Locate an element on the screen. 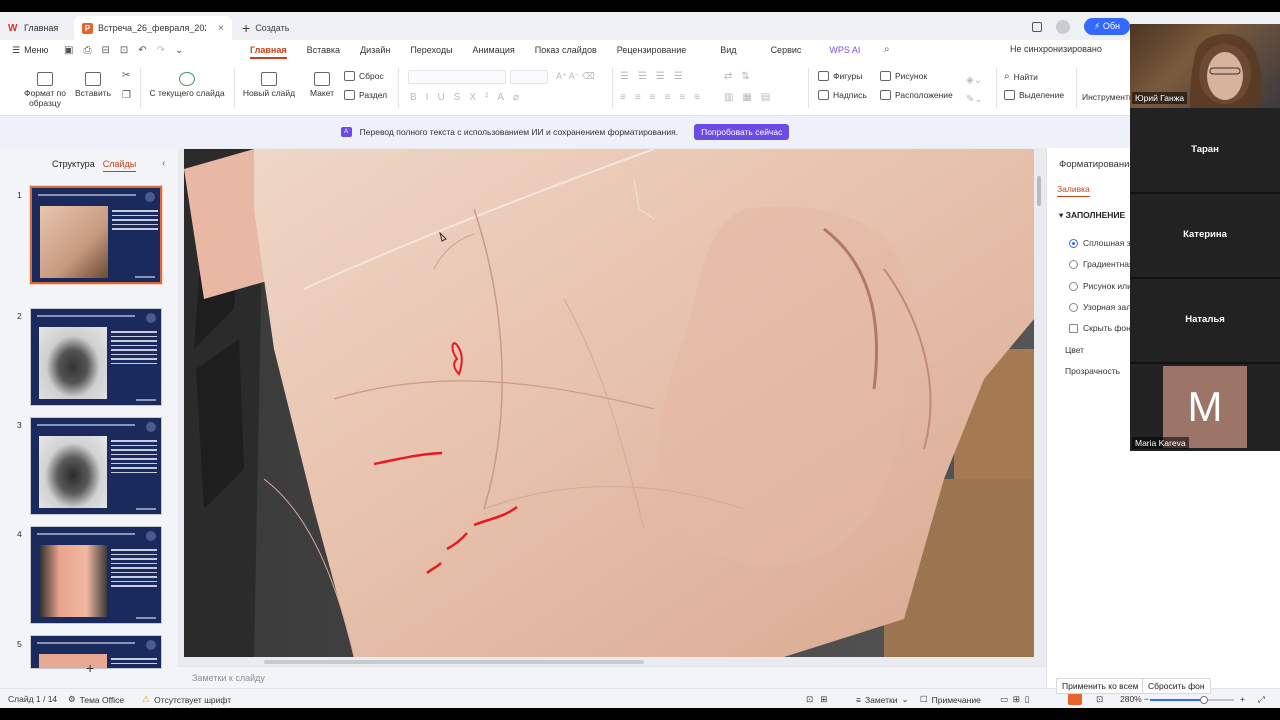  tab-transitions: Переходы is located at coordinates (431, 50).